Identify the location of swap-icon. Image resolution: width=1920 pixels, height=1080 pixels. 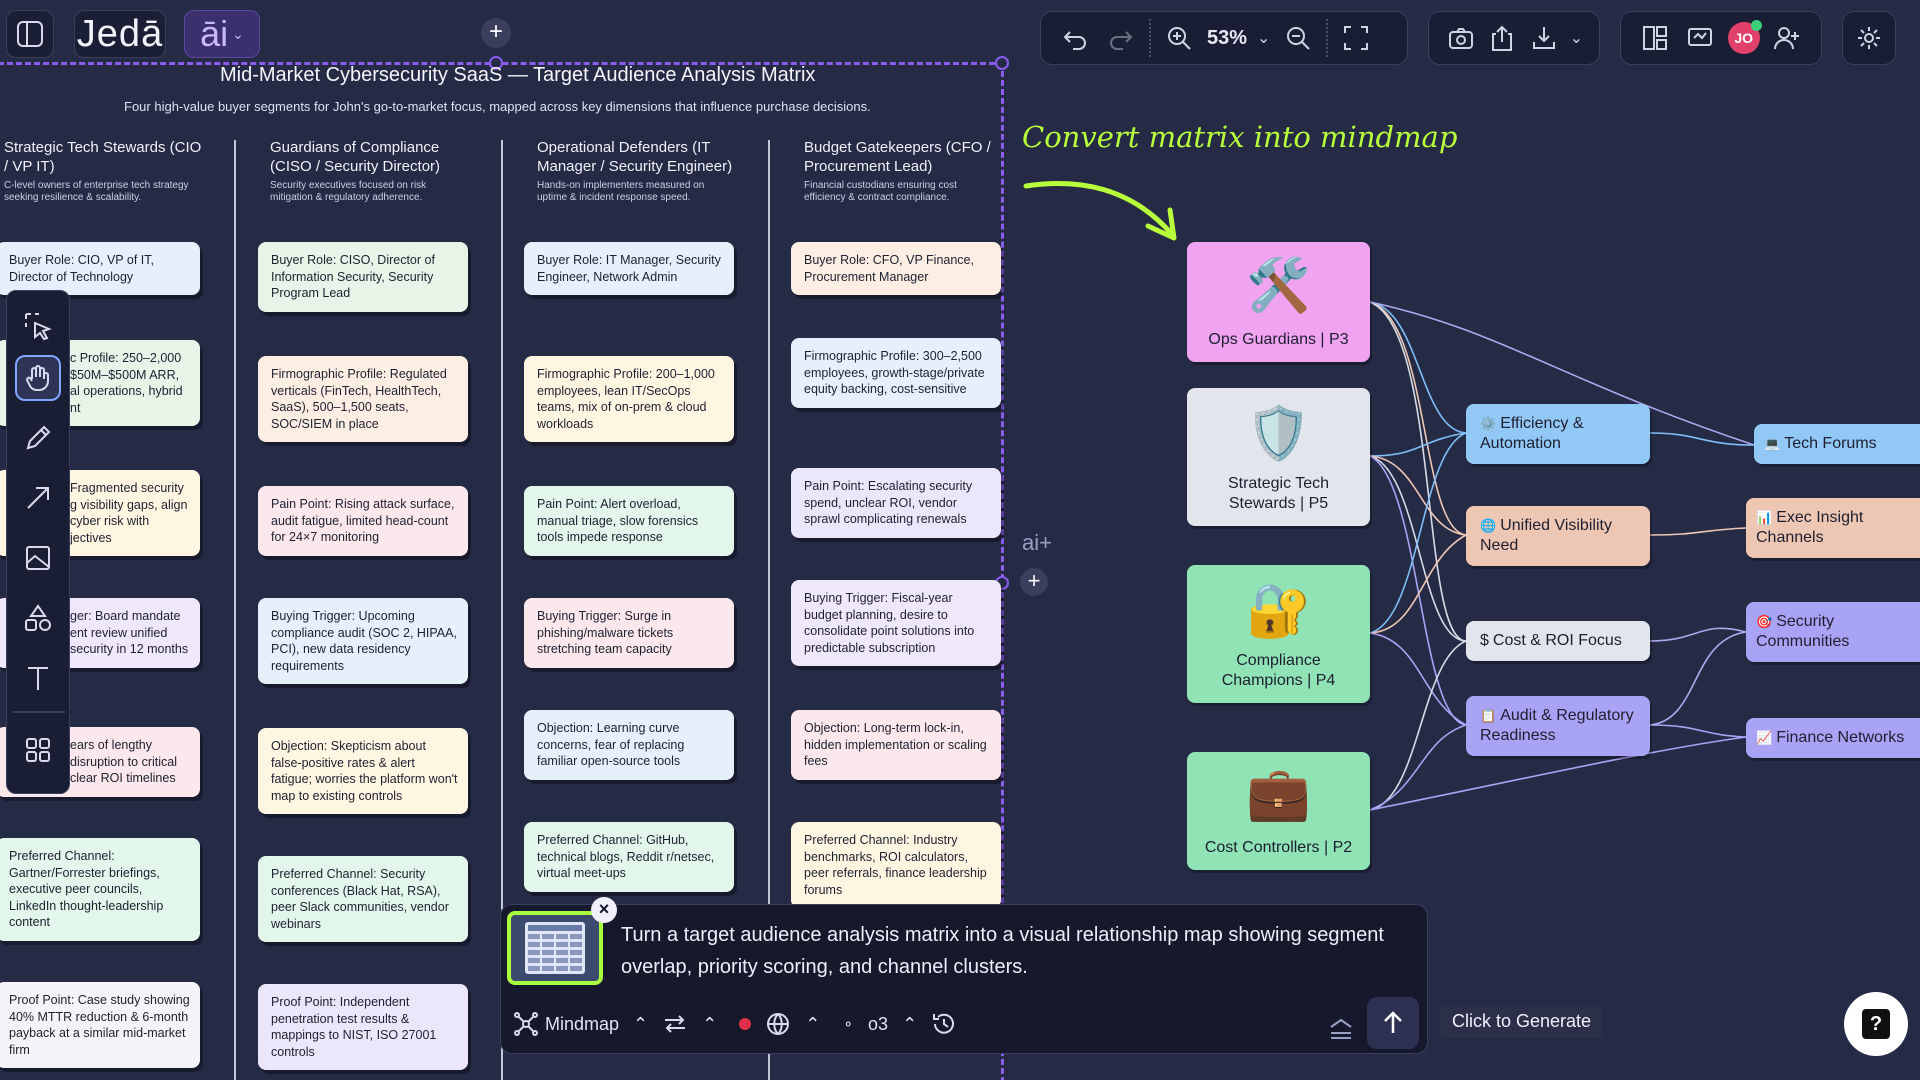
(675, 1024).